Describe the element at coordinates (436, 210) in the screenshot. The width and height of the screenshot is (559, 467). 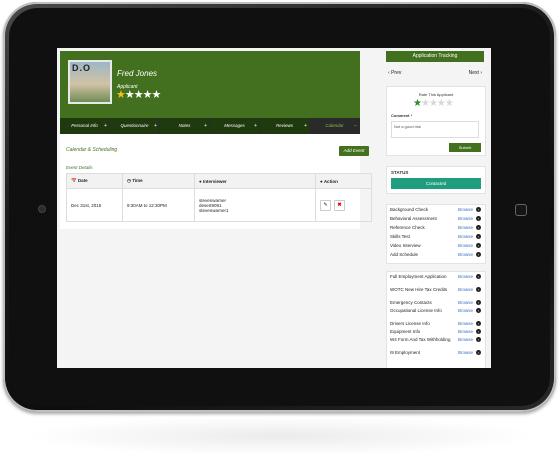
I see `list-item: Background Check Browse ›` at that location.